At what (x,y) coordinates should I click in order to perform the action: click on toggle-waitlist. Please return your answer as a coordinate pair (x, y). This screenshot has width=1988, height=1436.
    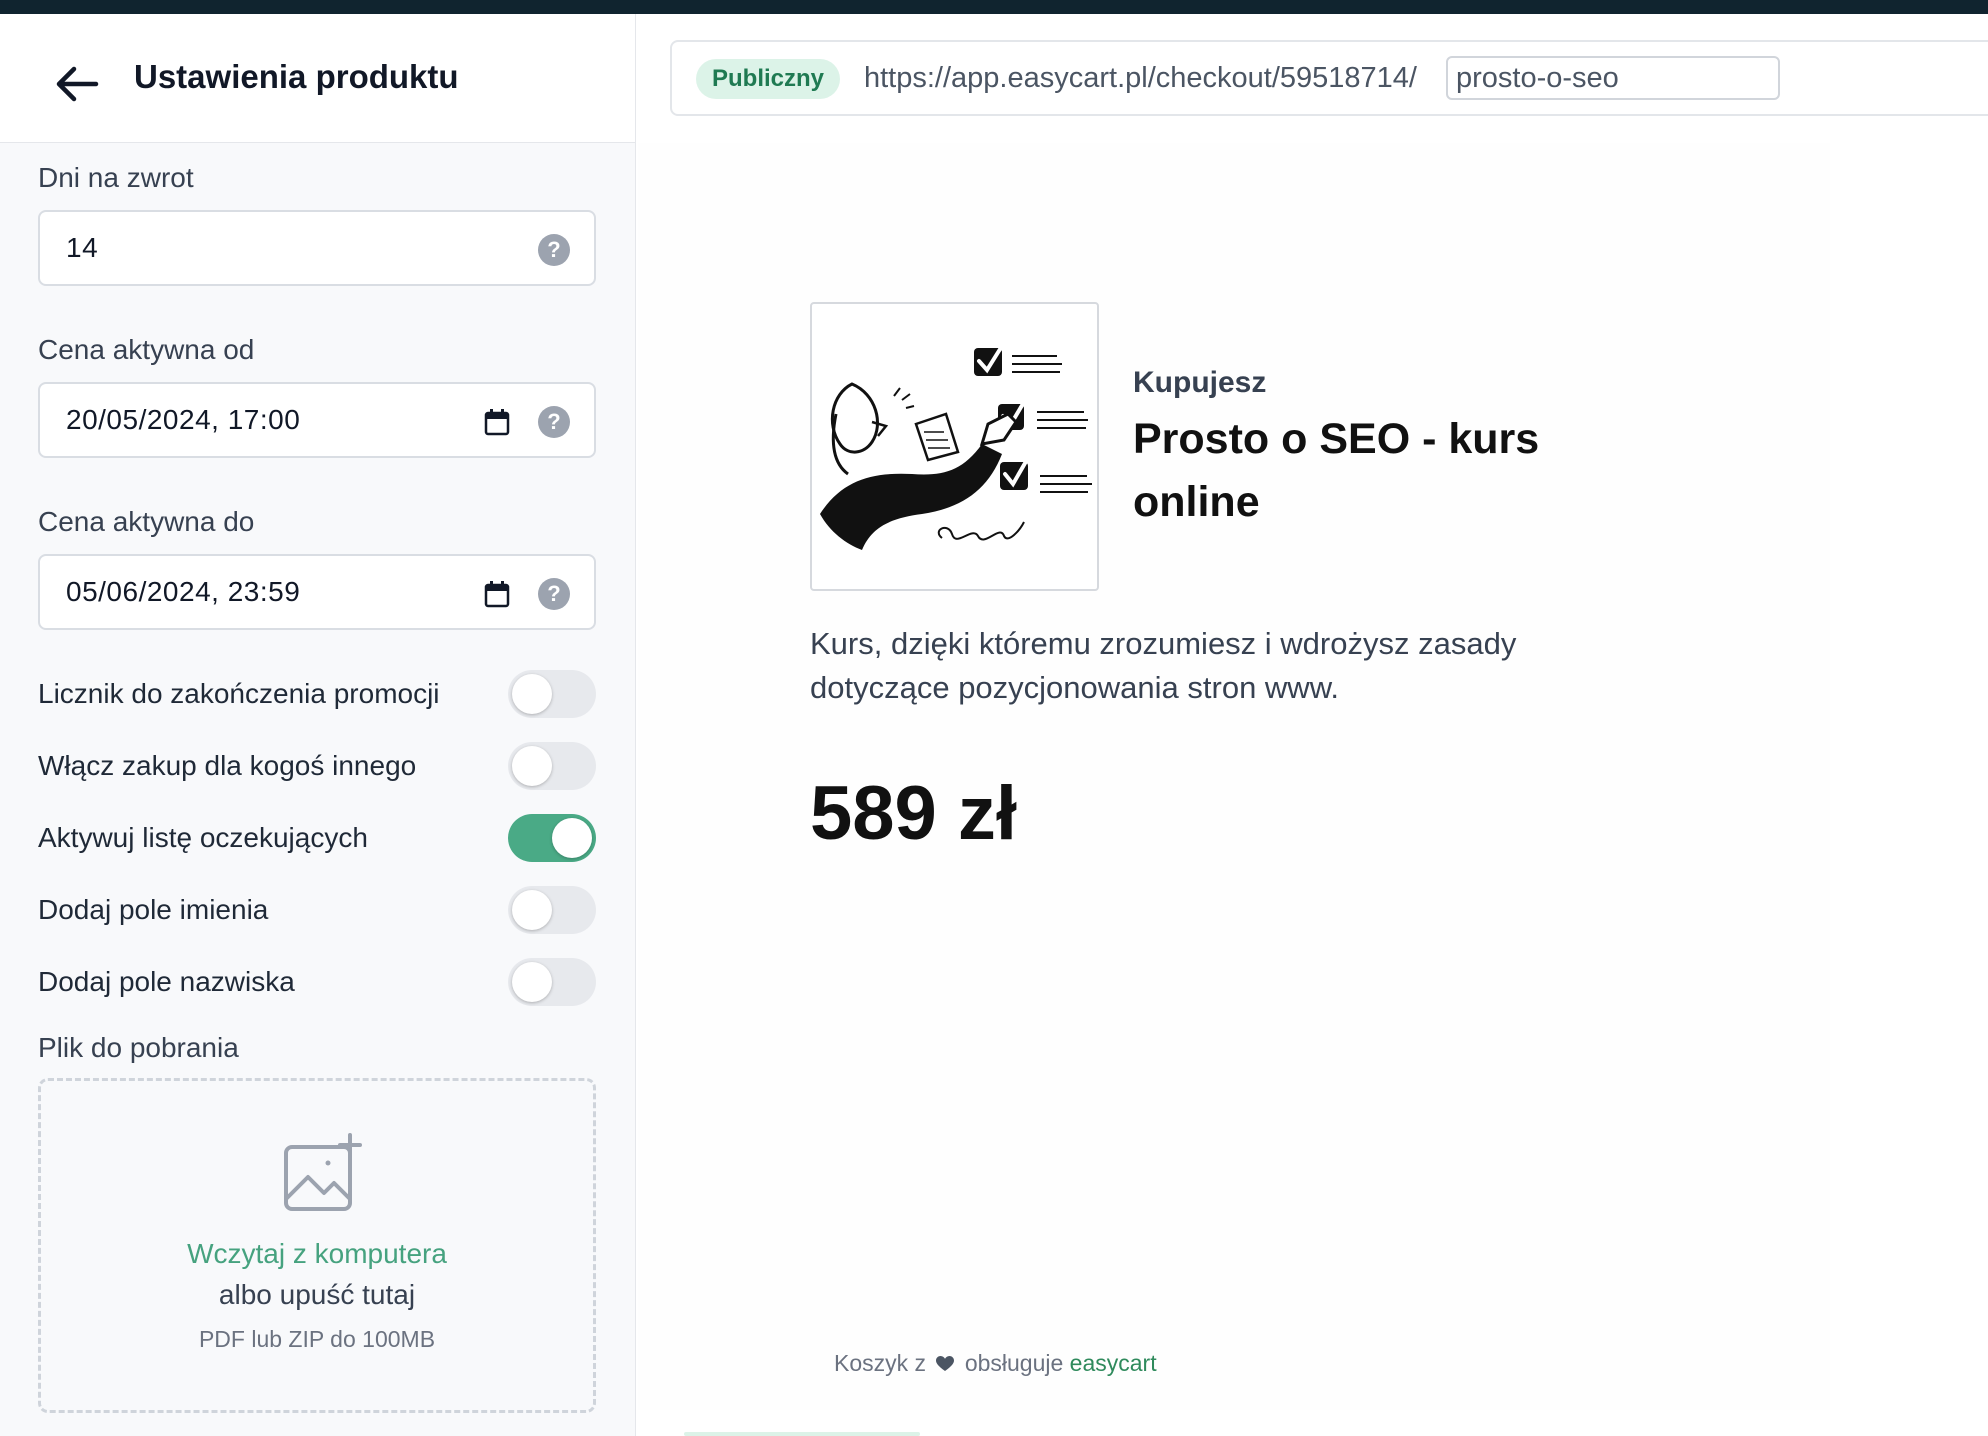
    Looking at the image, I should click on (552, 838).